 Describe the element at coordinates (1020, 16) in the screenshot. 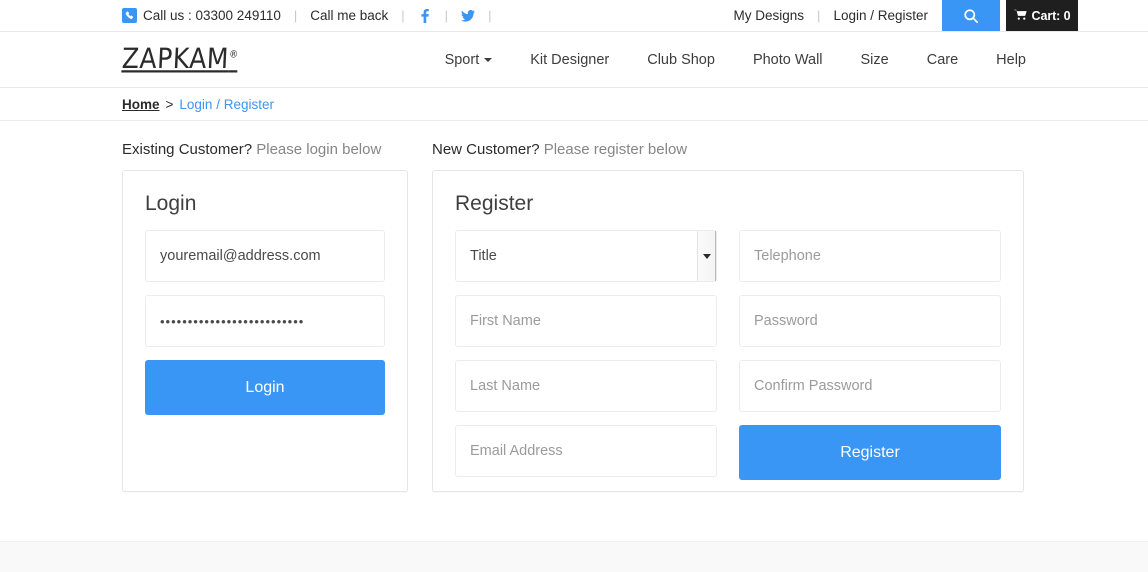

I see `cart-icon` at that location.